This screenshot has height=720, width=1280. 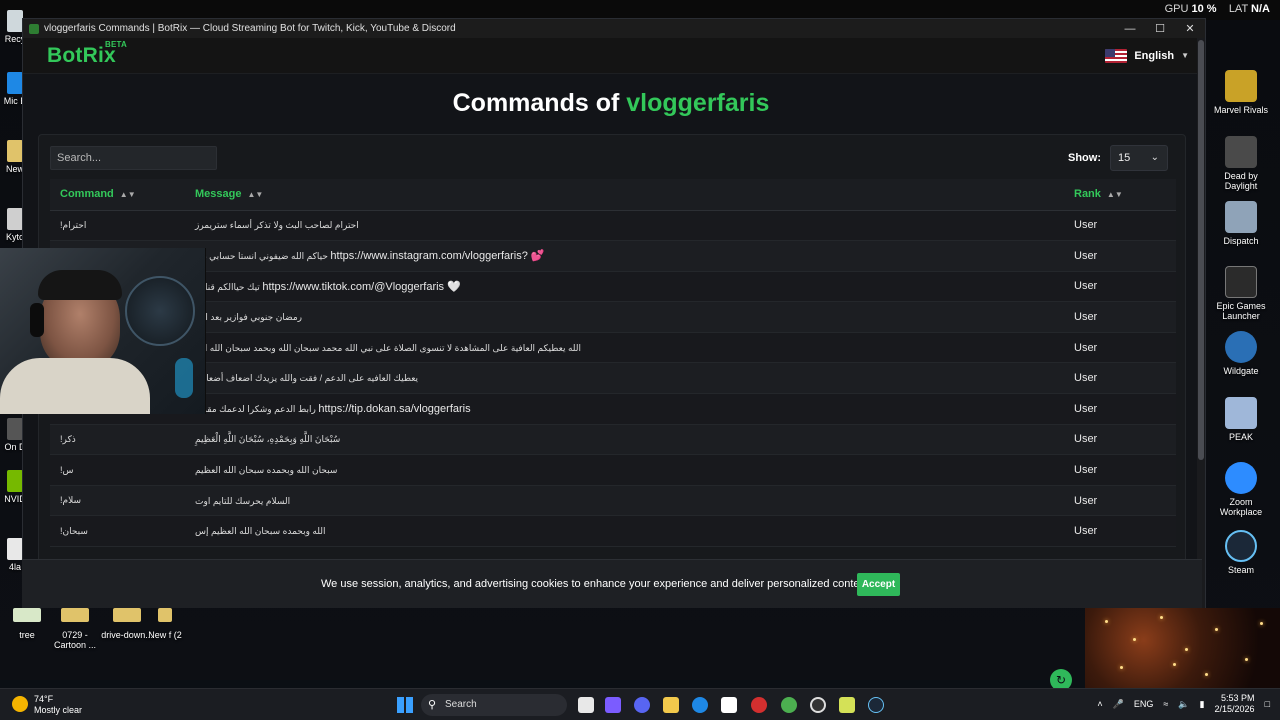 What do you see at coordinates (361, 287) in the screenshot?
I see `message-link: https://www.tiktok.com/@Vloggerfaris 🤍` at bounding box center [361, 287].